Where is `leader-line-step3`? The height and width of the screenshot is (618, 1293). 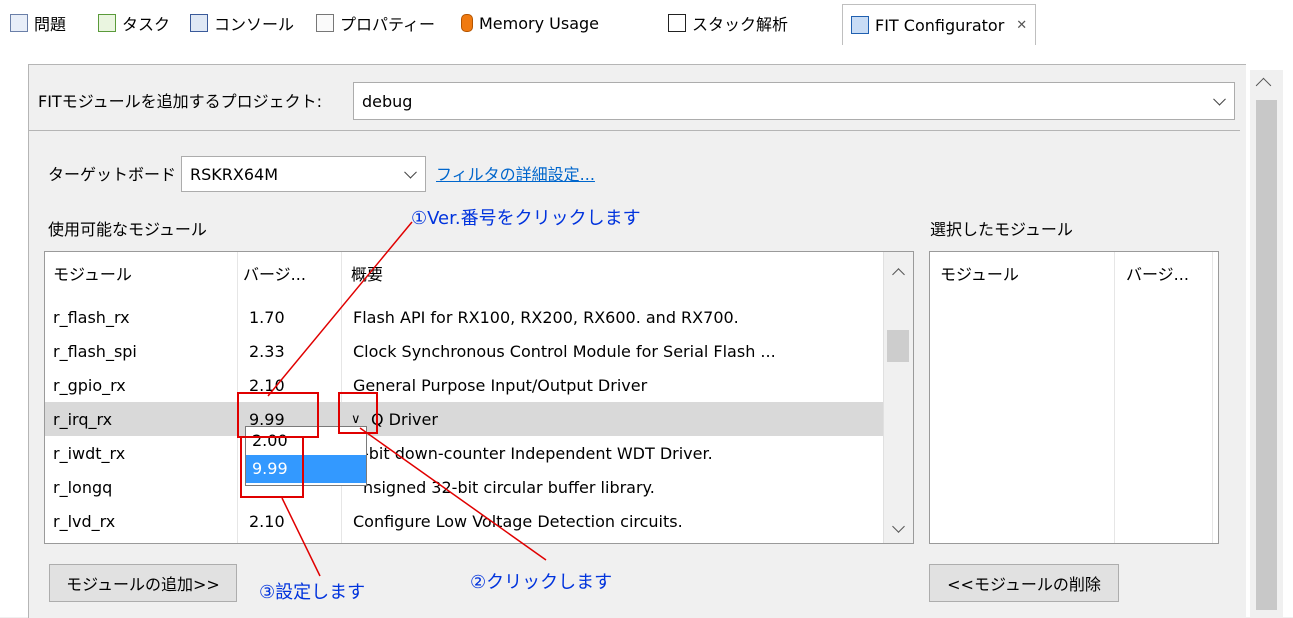
leader-line-step3 is located at coordinates (301, 537).